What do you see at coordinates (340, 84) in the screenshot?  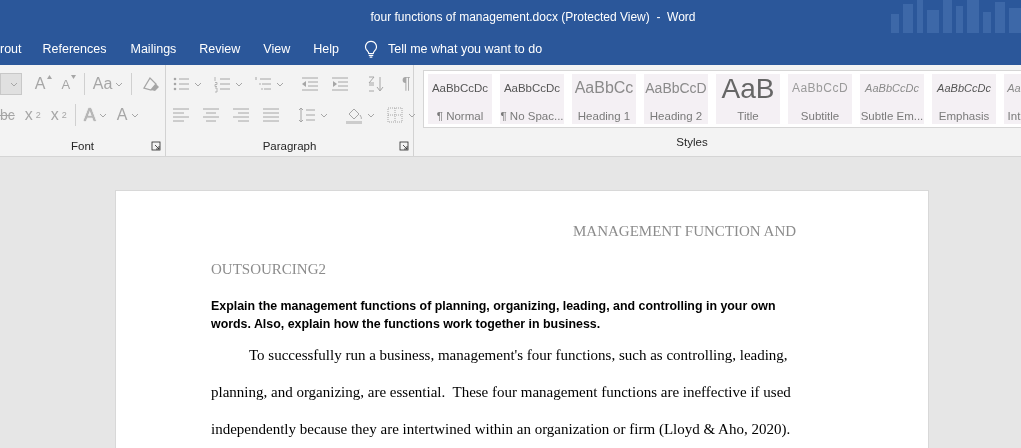 I see `increase-indent-icon` at bounding box center [340, 84].